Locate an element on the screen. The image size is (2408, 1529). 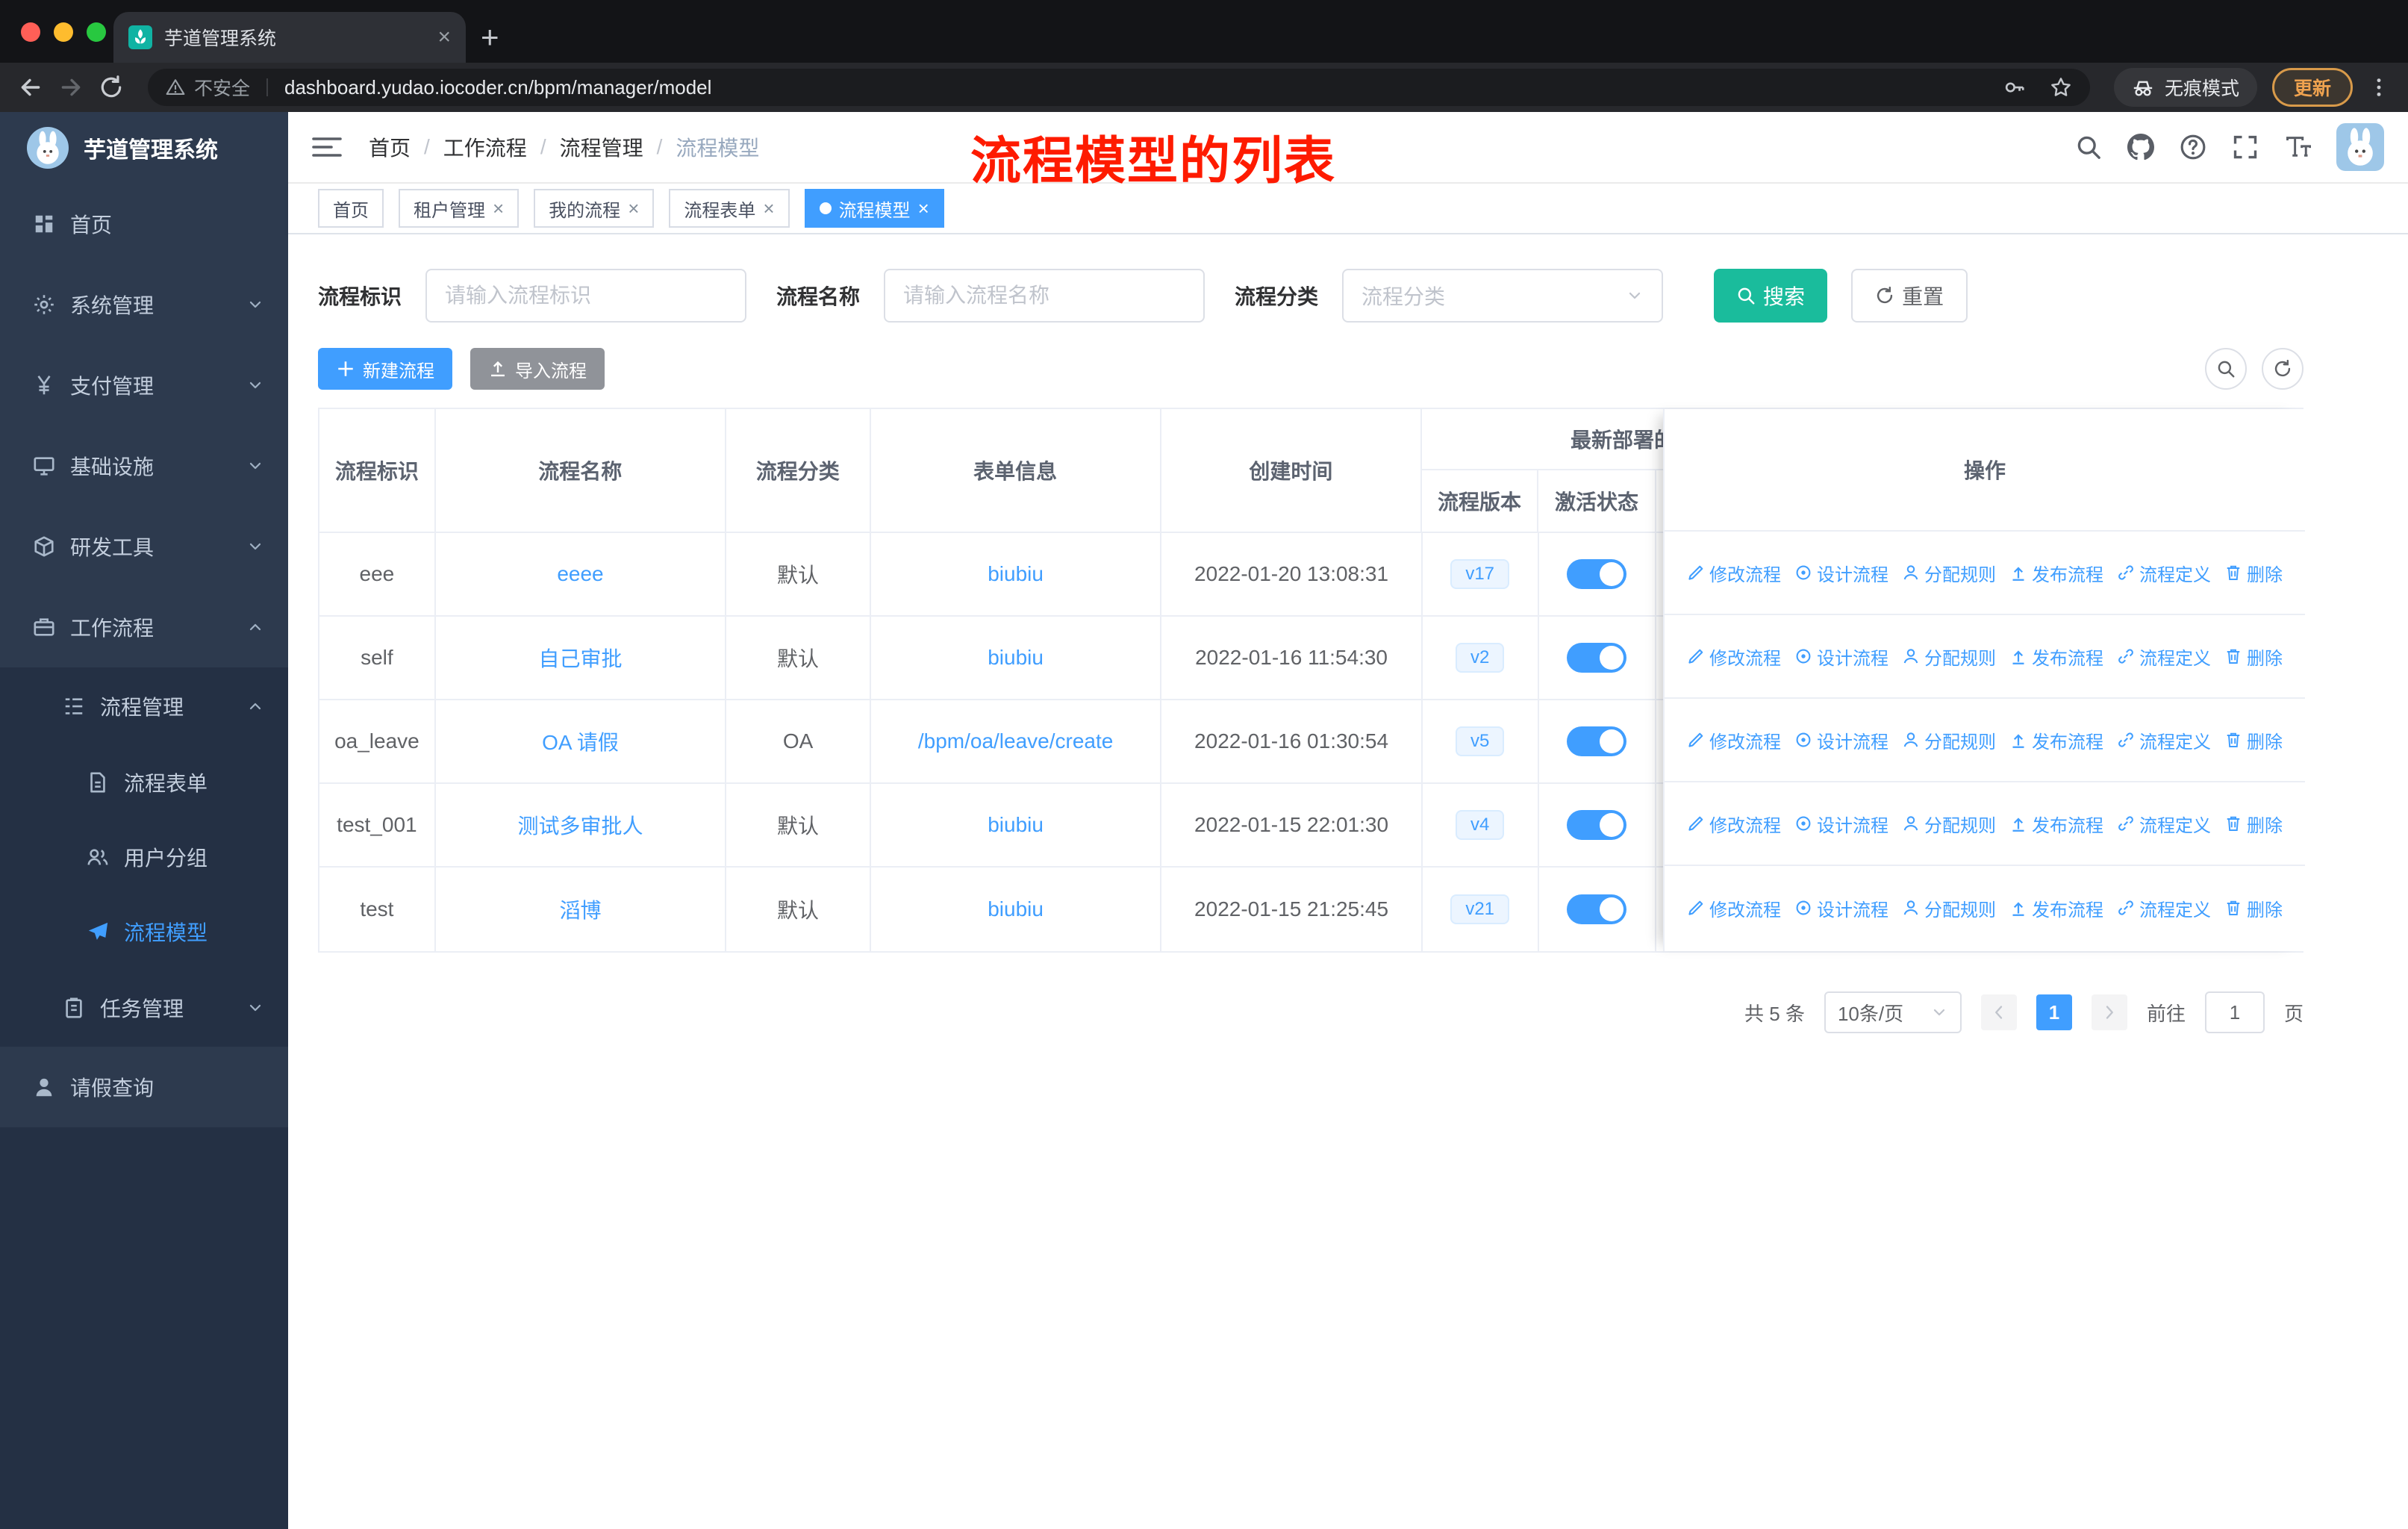
breadcrumb-item: 流程管理 is located at coordinates (601, 147).